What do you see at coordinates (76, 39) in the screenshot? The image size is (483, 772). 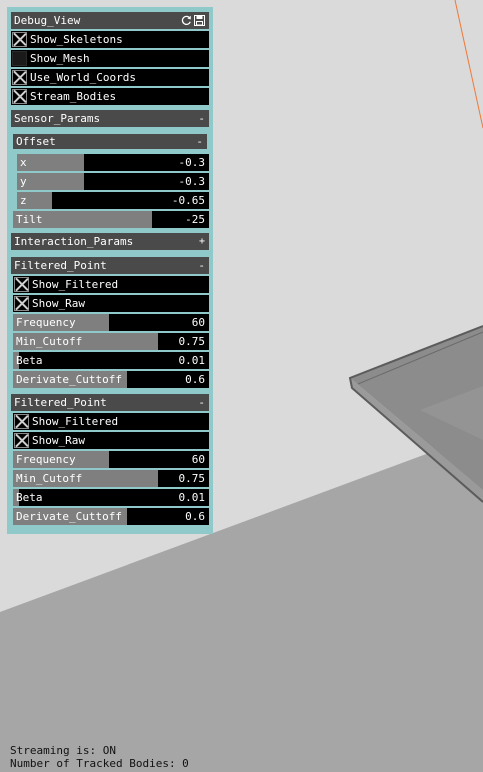 I see `toggle-label: Show_Skeletons` at bounding box center [76, 39].